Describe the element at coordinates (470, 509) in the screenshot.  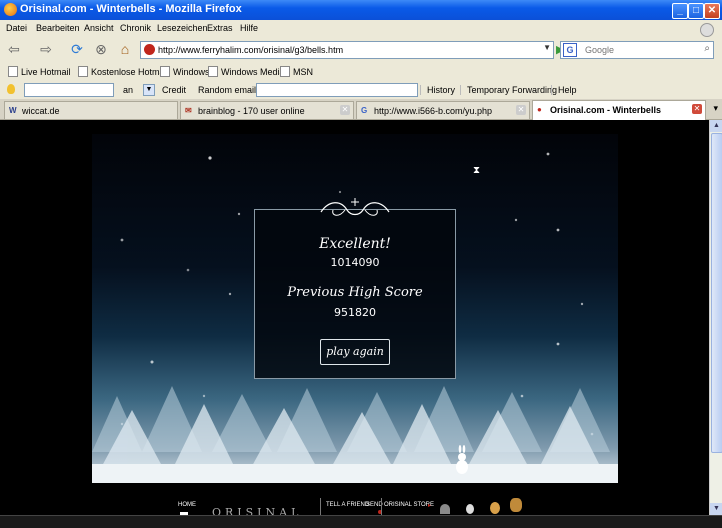
I see `store-item-bunny-icon` at that location.